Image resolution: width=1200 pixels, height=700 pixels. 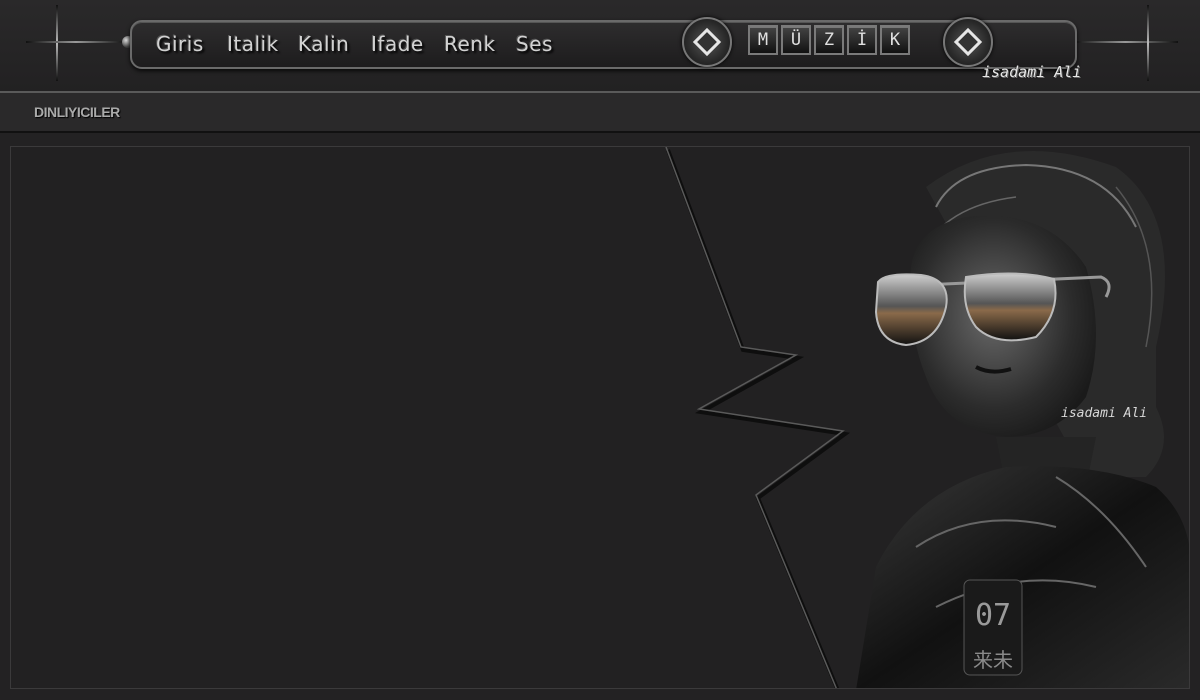 What do you see at coordinates (470, 44) in the screenshot?
I see `nav-renk: Renk` at bounding box center [470, 44].